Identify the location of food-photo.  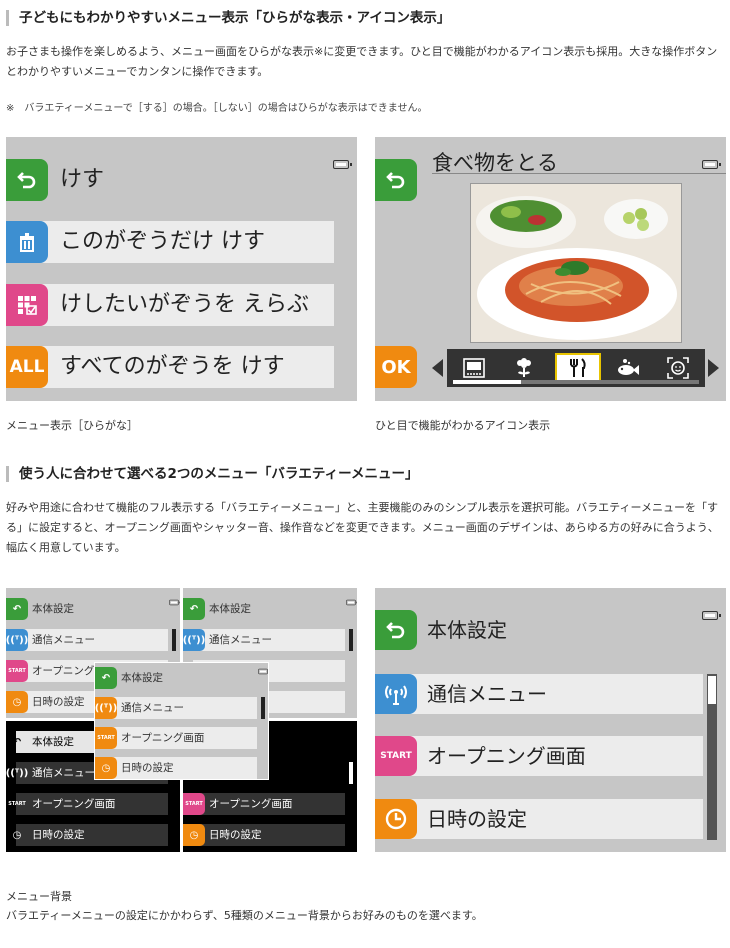
(576, 263).